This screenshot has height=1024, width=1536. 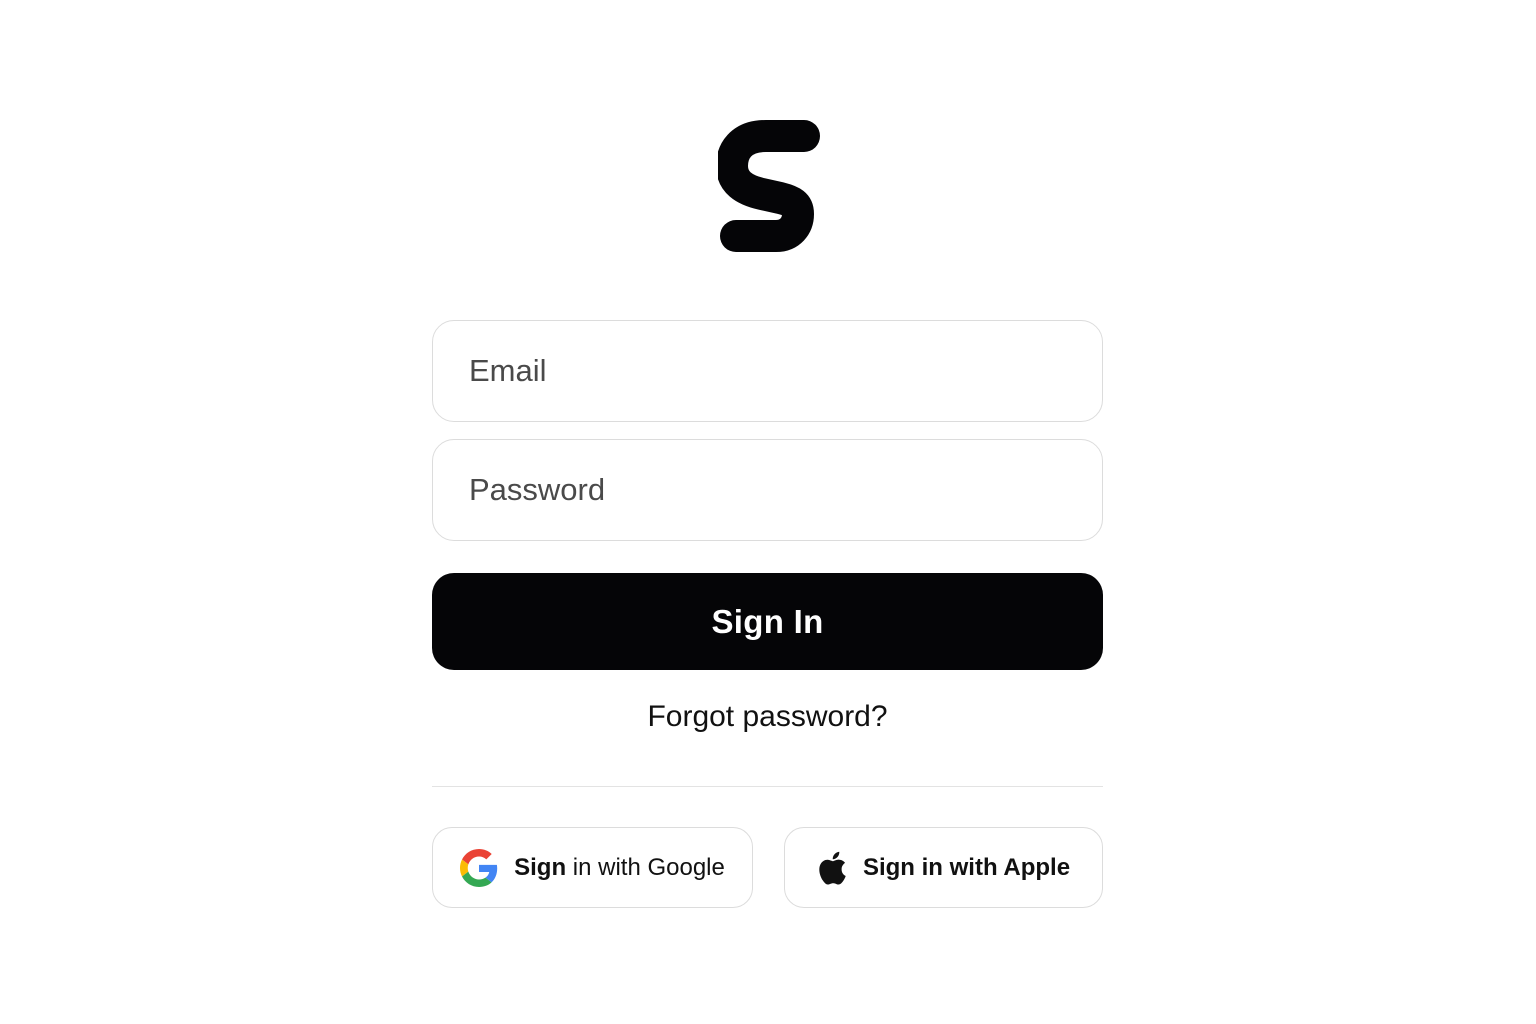 I want to click on sign-in-with-google-button: Sign in with Google, so click(x=592, y=867).